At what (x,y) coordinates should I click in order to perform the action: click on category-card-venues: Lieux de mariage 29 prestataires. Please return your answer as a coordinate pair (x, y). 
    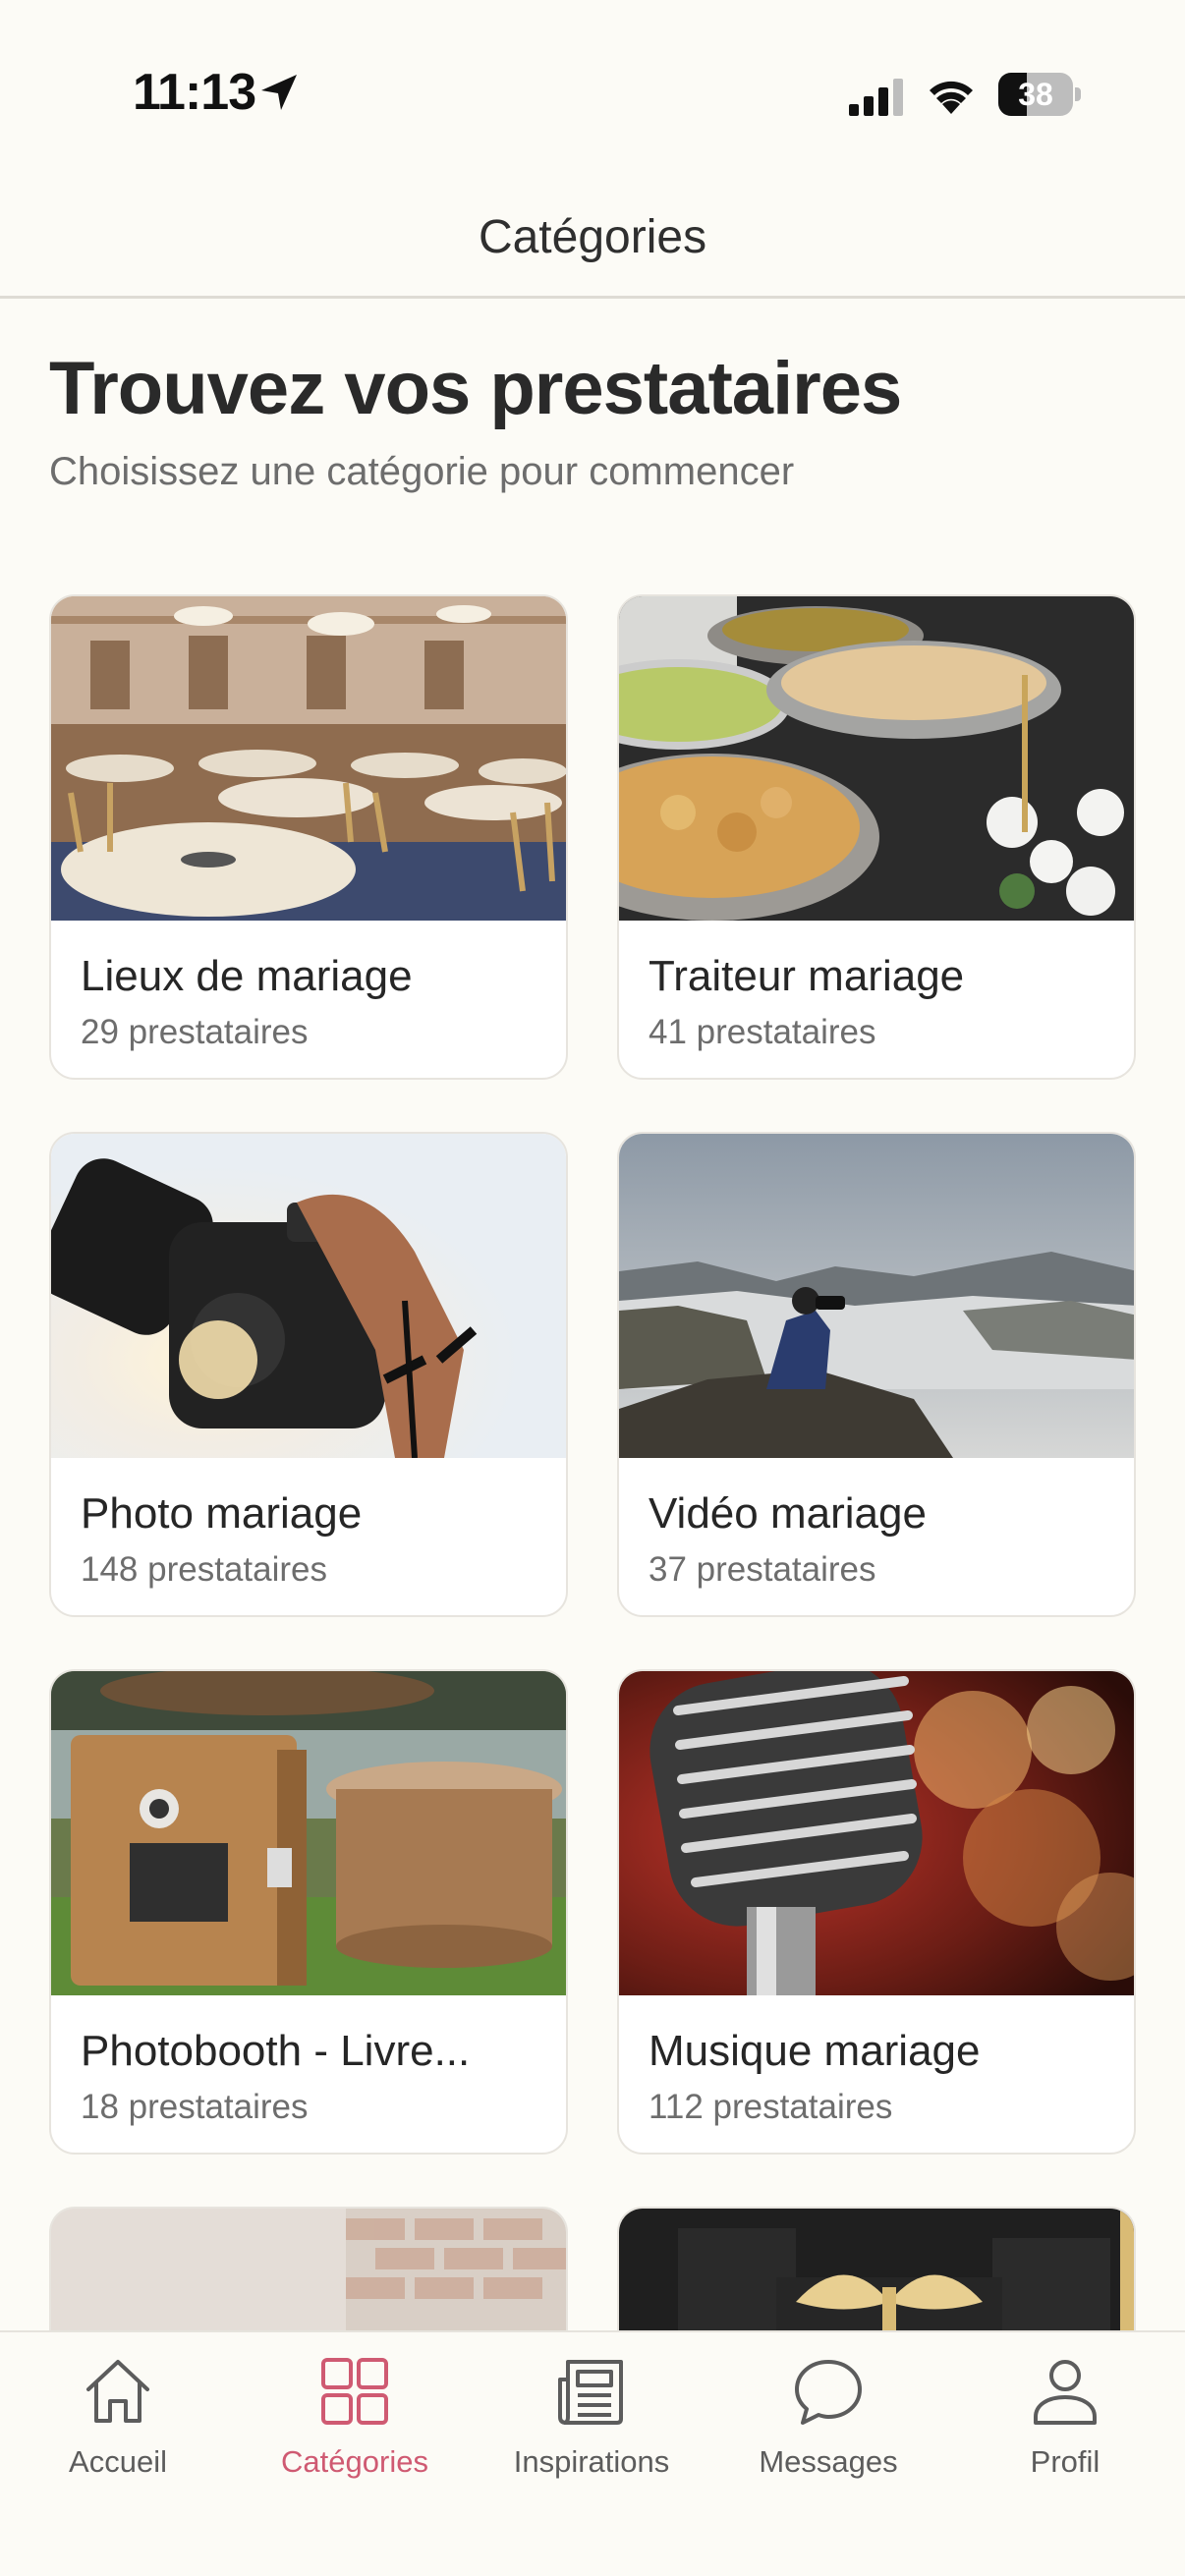
    Looking at the image, I should click on (309, 837).